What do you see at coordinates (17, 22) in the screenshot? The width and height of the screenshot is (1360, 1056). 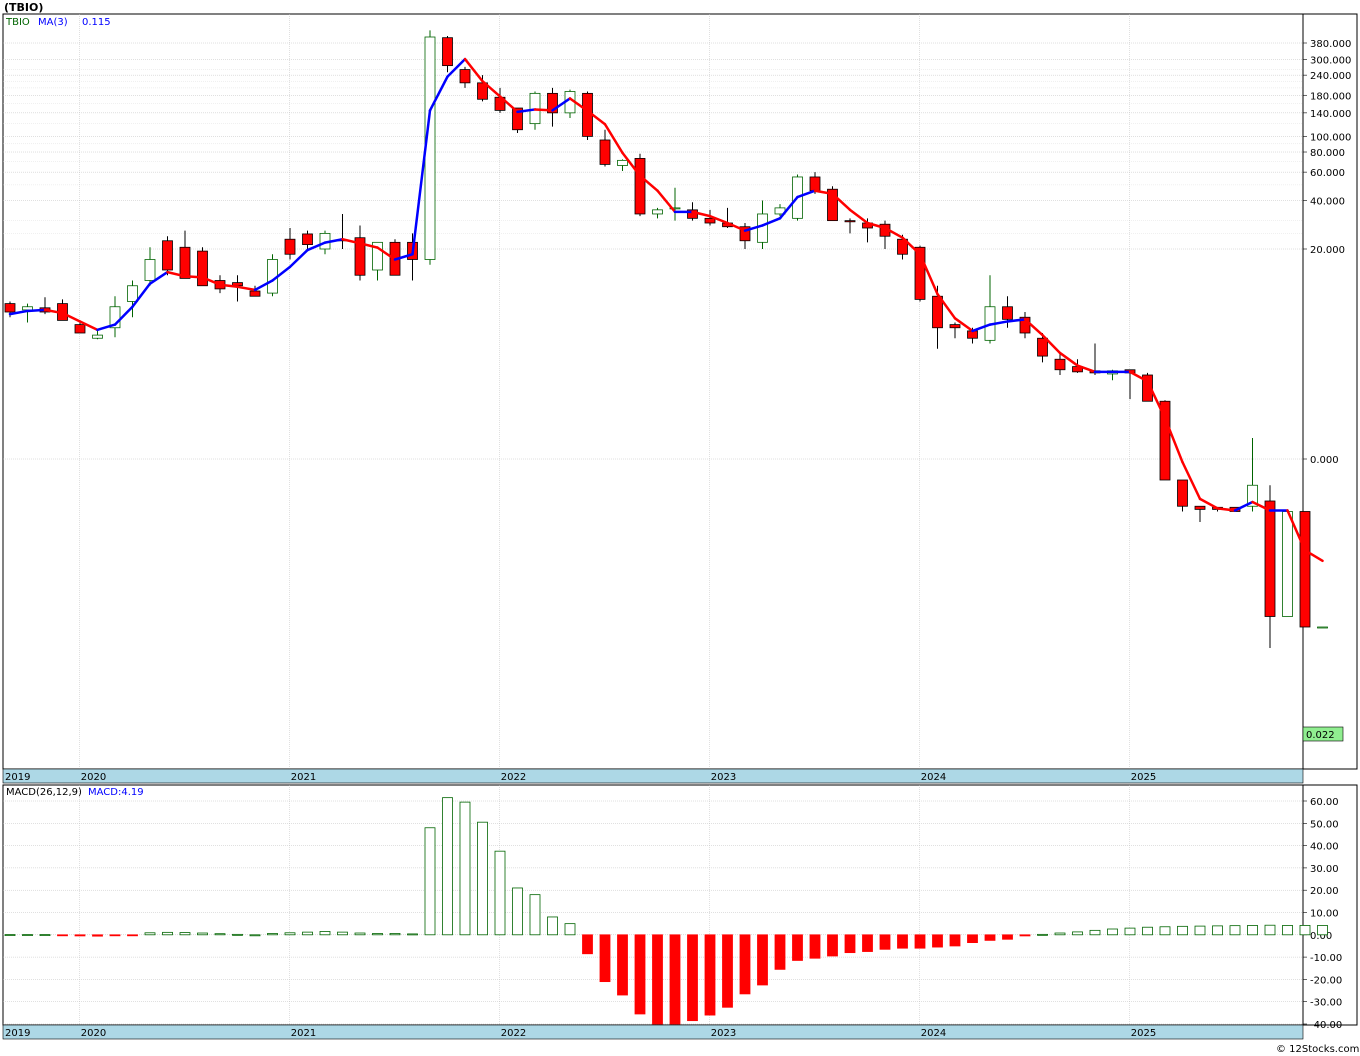 I see `legend-symbol: TBIO` at bounding box center [17, 22].